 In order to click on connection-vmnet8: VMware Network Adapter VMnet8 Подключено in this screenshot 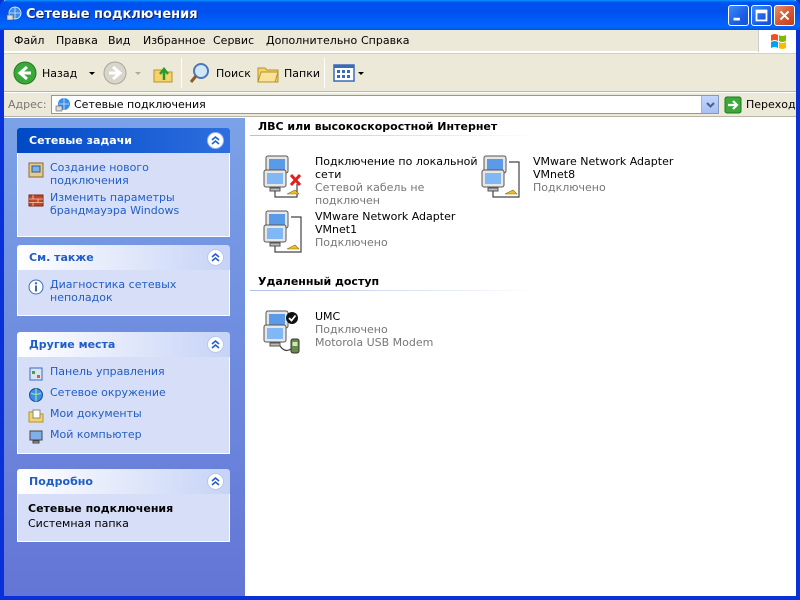, I will do `click(589, 178)`.